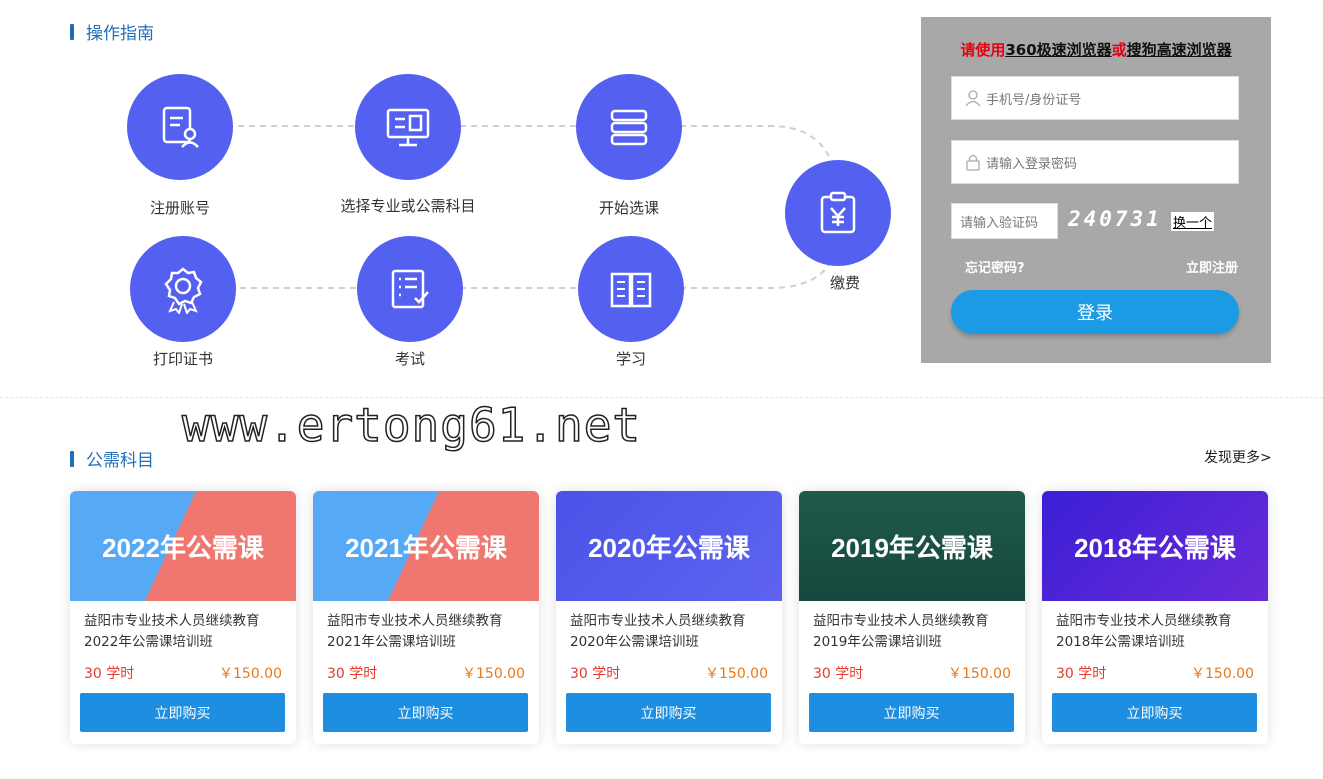  I want to click on step-register, so click(180, 127).